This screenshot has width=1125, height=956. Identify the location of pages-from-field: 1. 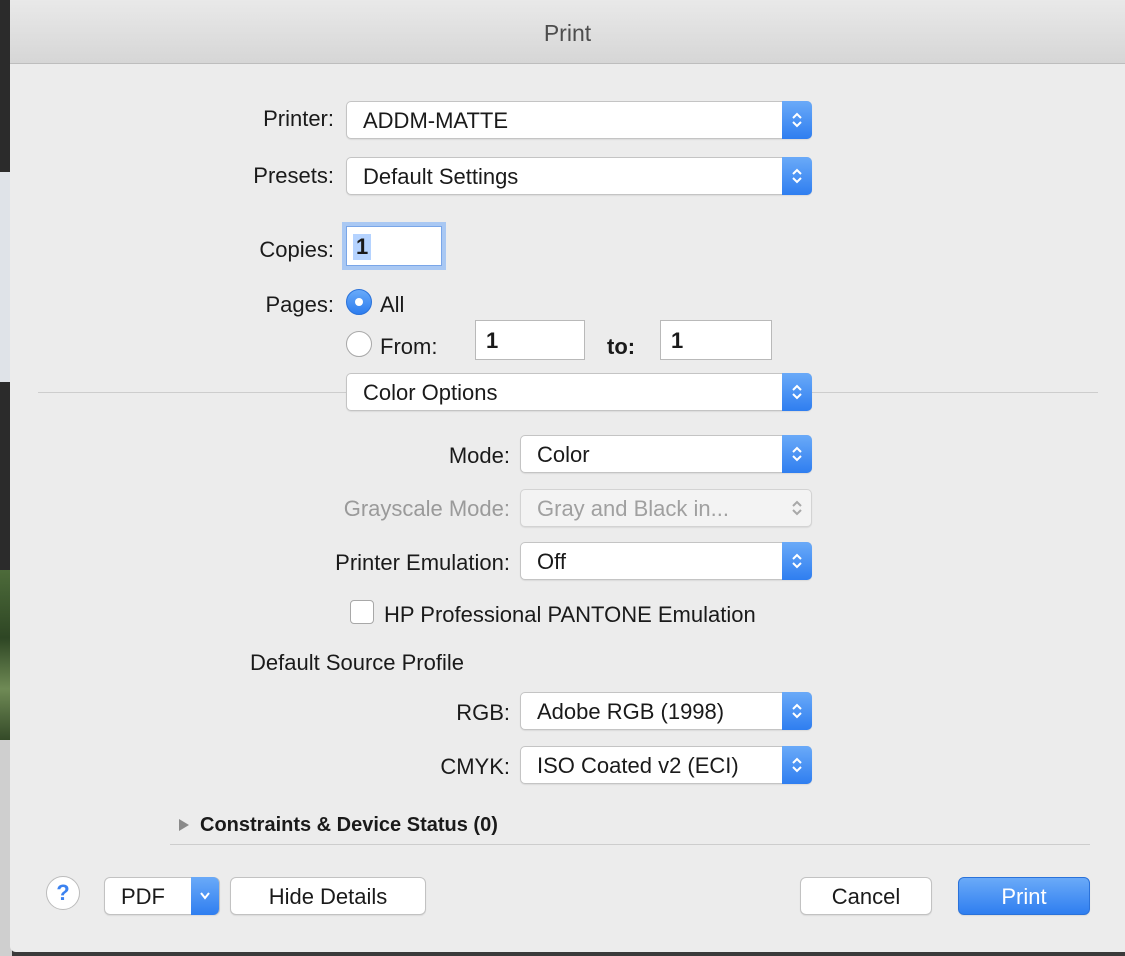
(530, 340).